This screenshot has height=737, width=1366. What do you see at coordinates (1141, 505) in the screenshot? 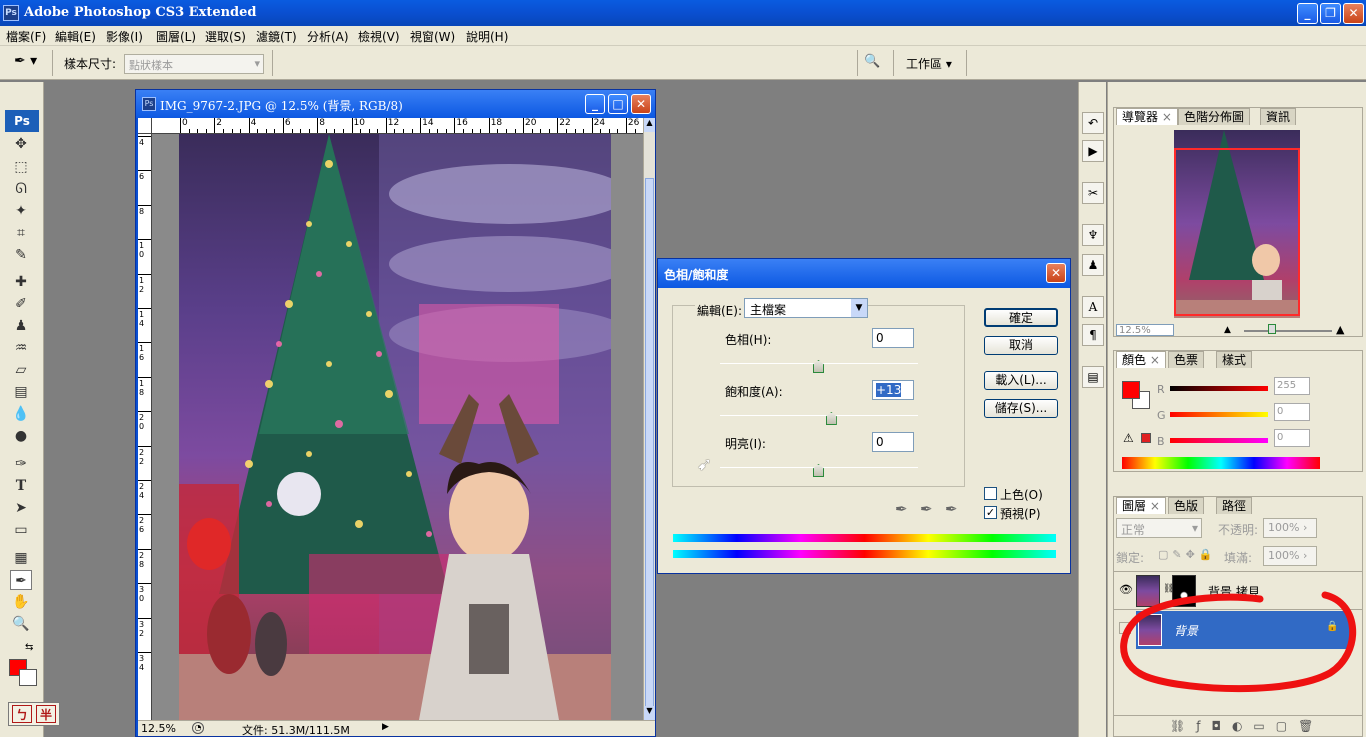
I see `tab-layers: 圖層 ×` at bounding box center [1141, 505].